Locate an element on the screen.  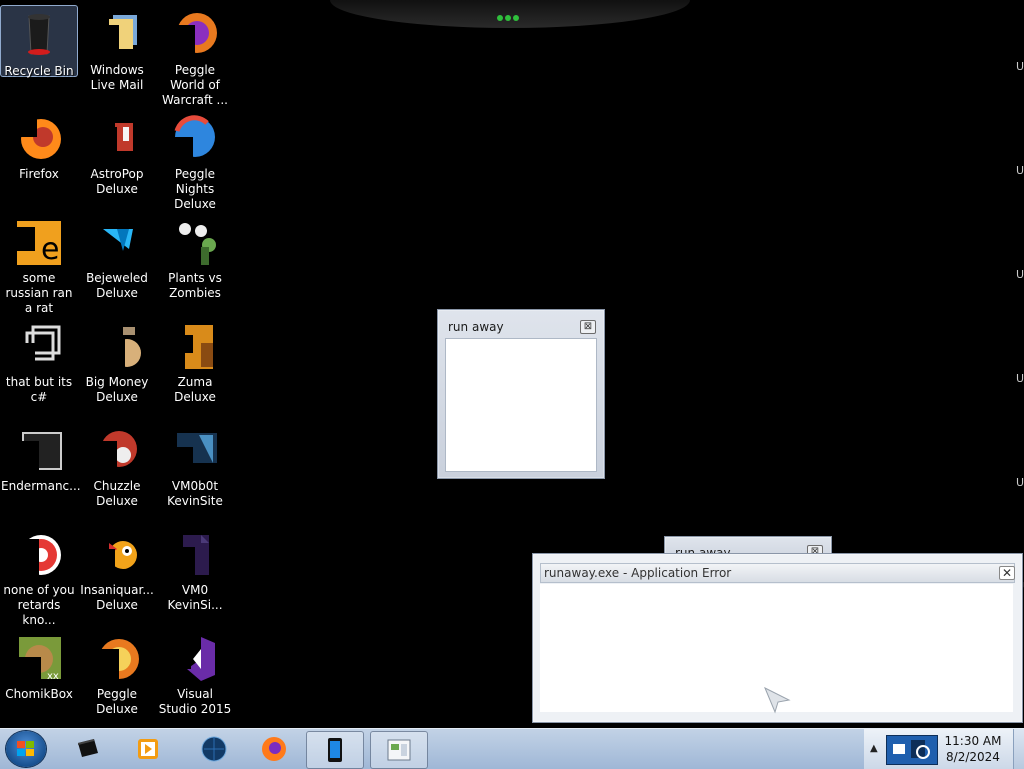
desktop-icon-peggle: Peggle Deluxe is located at coordinates (117, 677).